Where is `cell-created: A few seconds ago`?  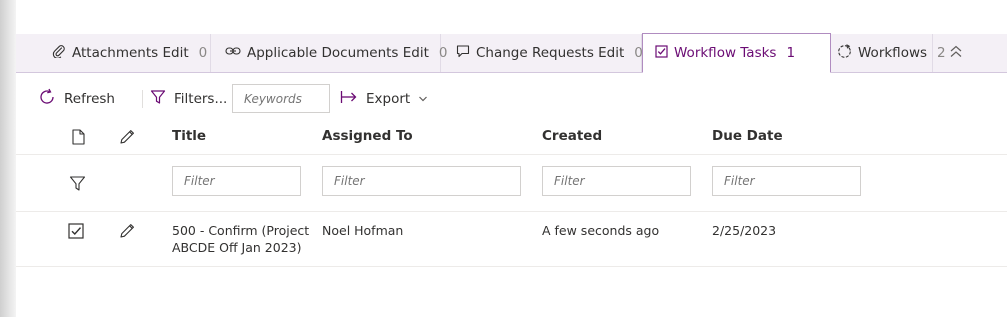
cell-created: A few seconds ago is located at coordinates (601, 230).